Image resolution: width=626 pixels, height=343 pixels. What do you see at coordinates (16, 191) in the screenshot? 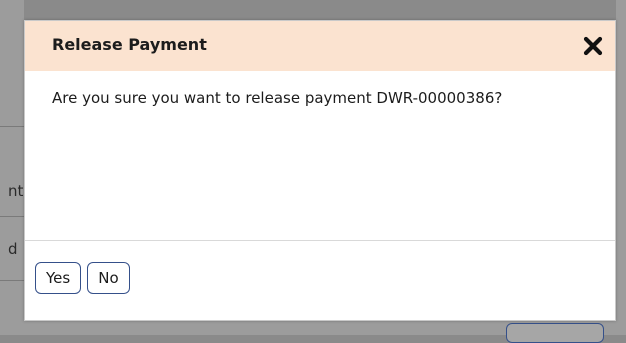
I see `background-text: nt` at bounding box center [16, 191].